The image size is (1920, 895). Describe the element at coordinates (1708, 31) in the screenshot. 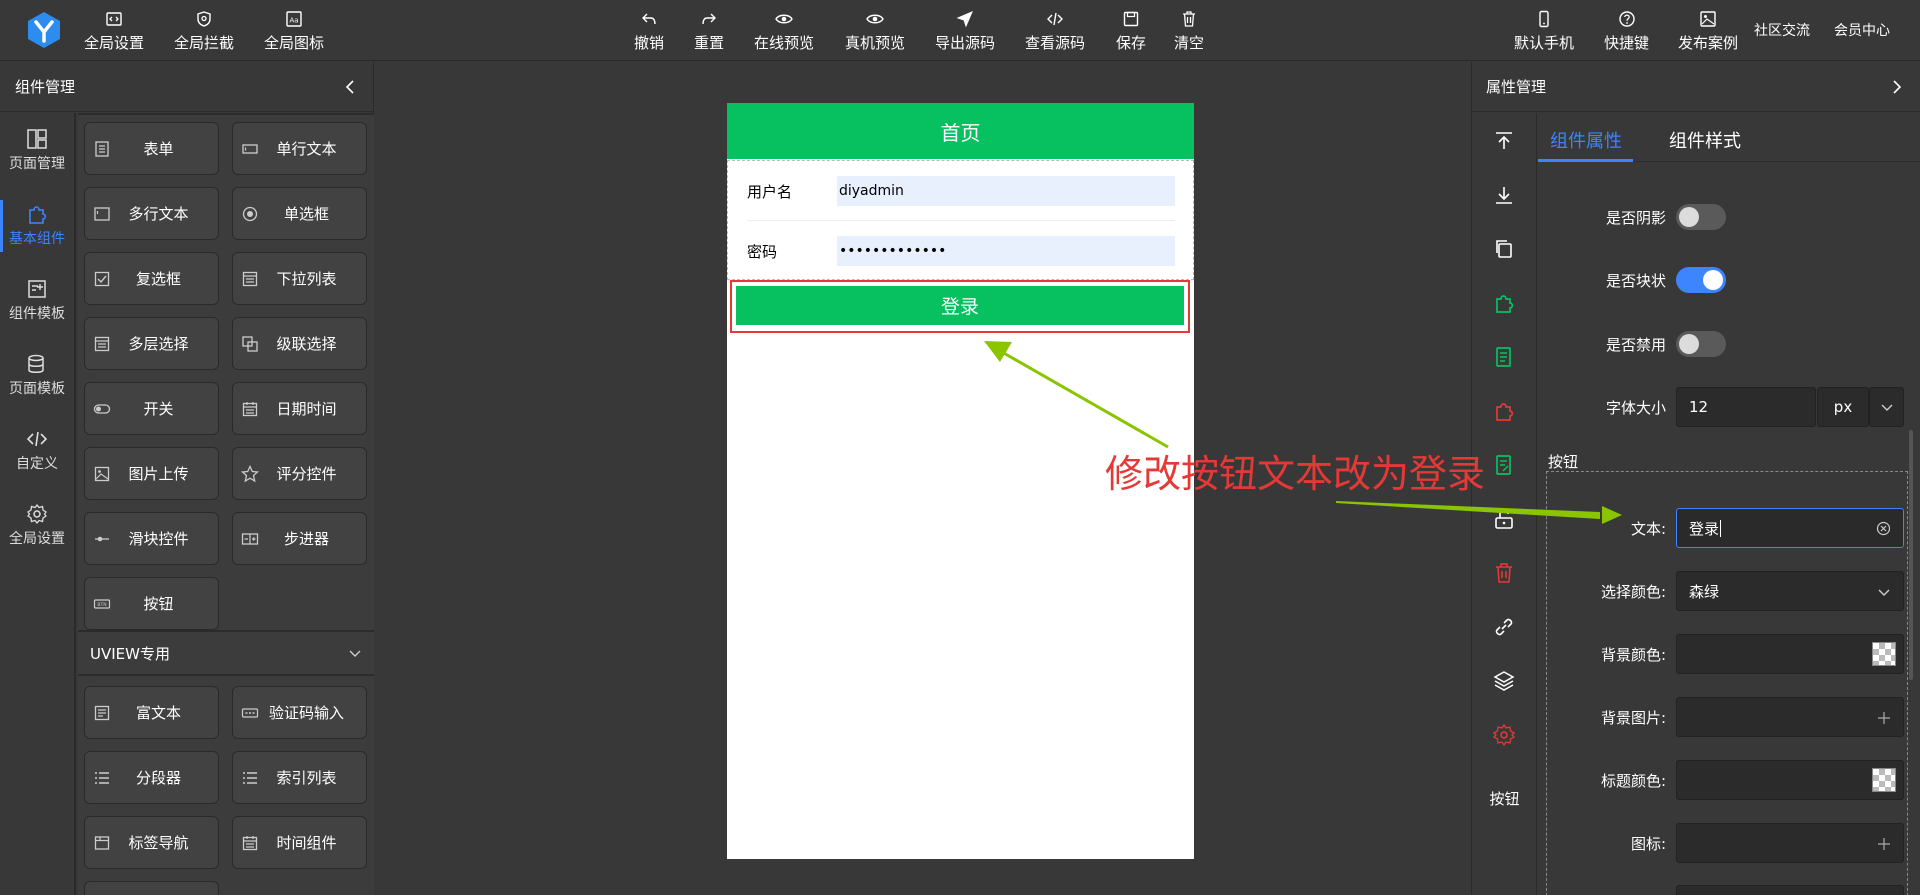

I see `publish-case-button: 发布案例` at that location.